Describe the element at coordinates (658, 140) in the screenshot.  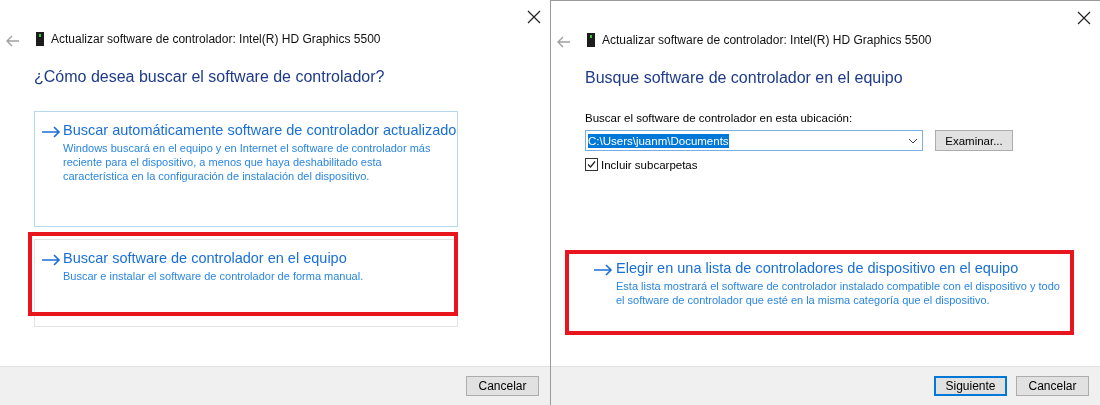
I see `path-text: C:\Users\juanm\Documents` at that location.